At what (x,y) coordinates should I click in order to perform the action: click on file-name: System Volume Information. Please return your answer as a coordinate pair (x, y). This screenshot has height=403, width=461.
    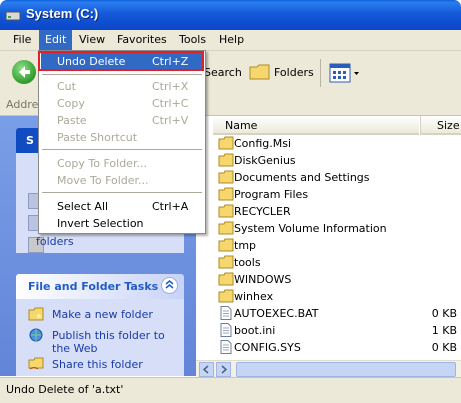
    Looking at the image, I should click on (310, 228).